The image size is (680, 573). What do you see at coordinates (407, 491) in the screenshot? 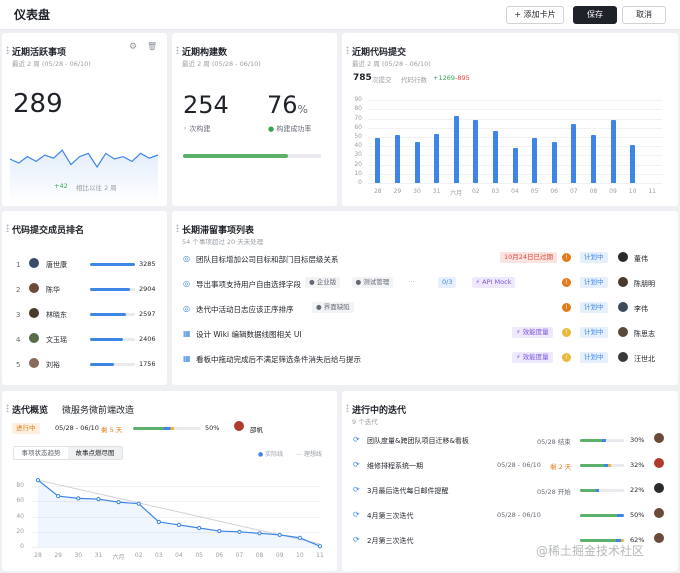
I see `iteration-name: 3月最后迭代每日邮件提醒` at bounding box center [407, 491].